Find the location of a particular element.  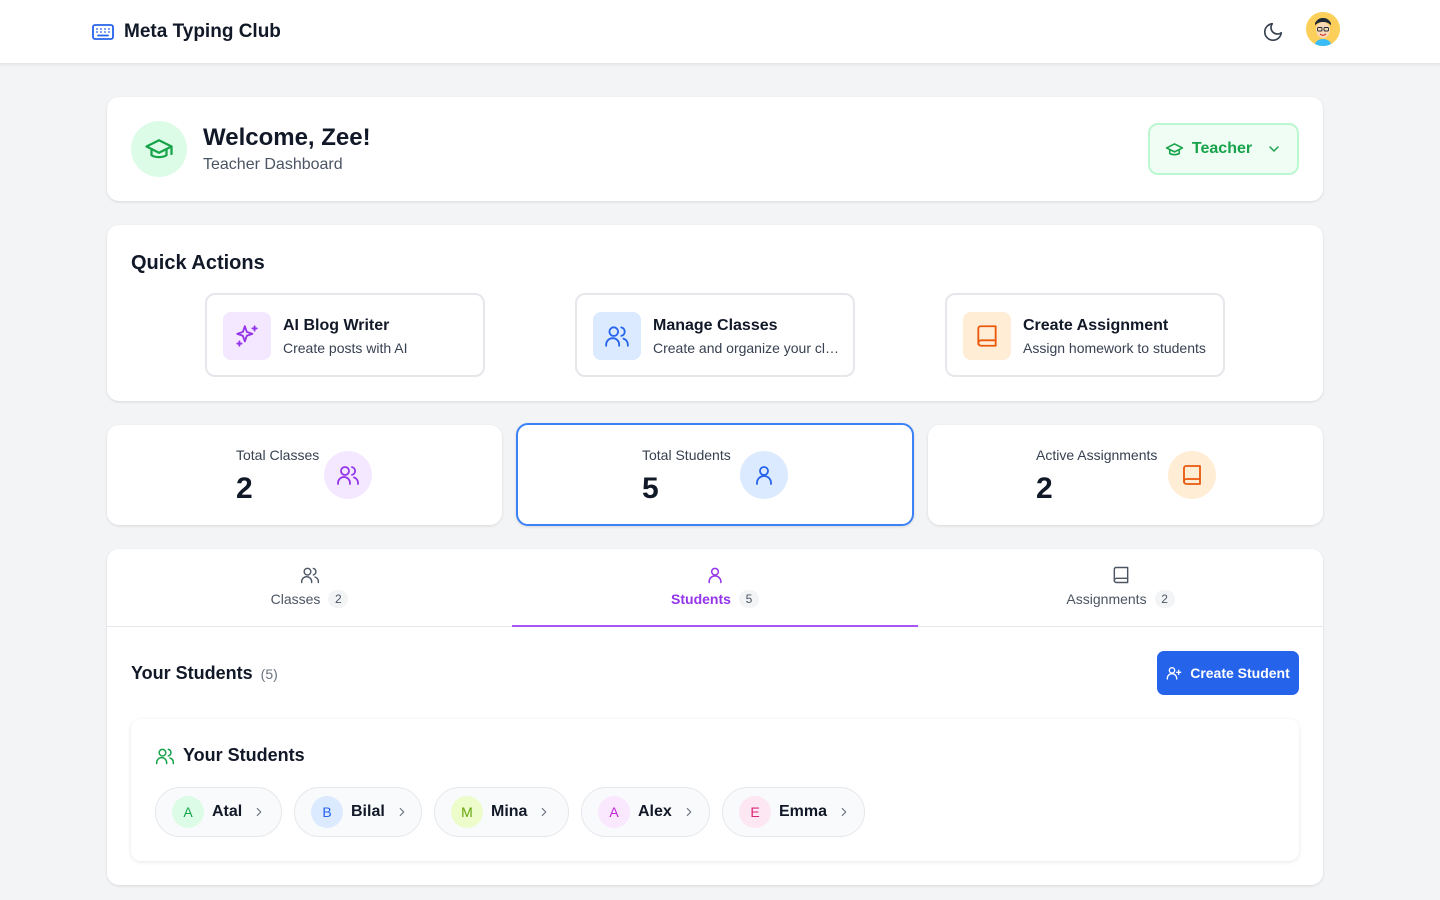

stat-label: Active Assignments is located at coordinates (1097, 455).